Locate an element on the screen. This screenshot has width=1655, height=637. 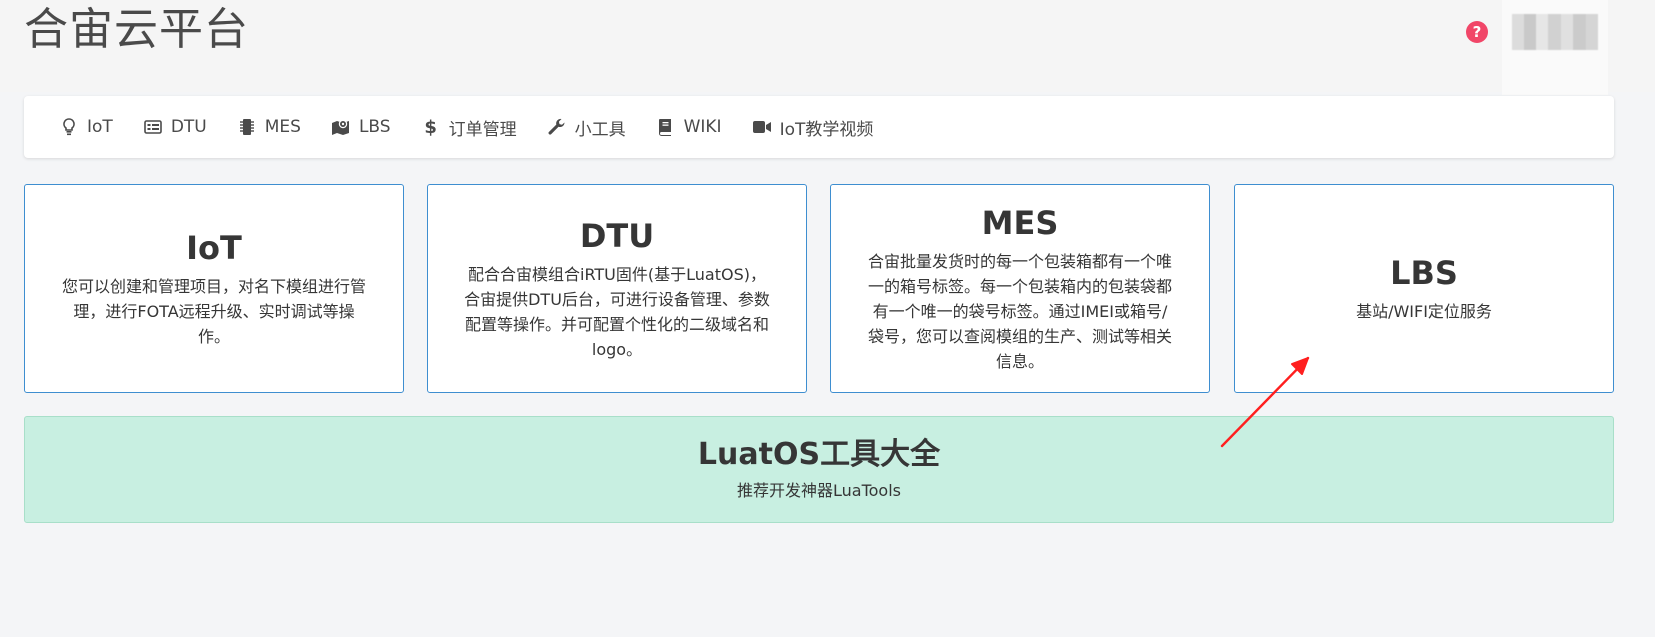
nav-item-video: IoT教学视频 is located at coordinates (813, 127).